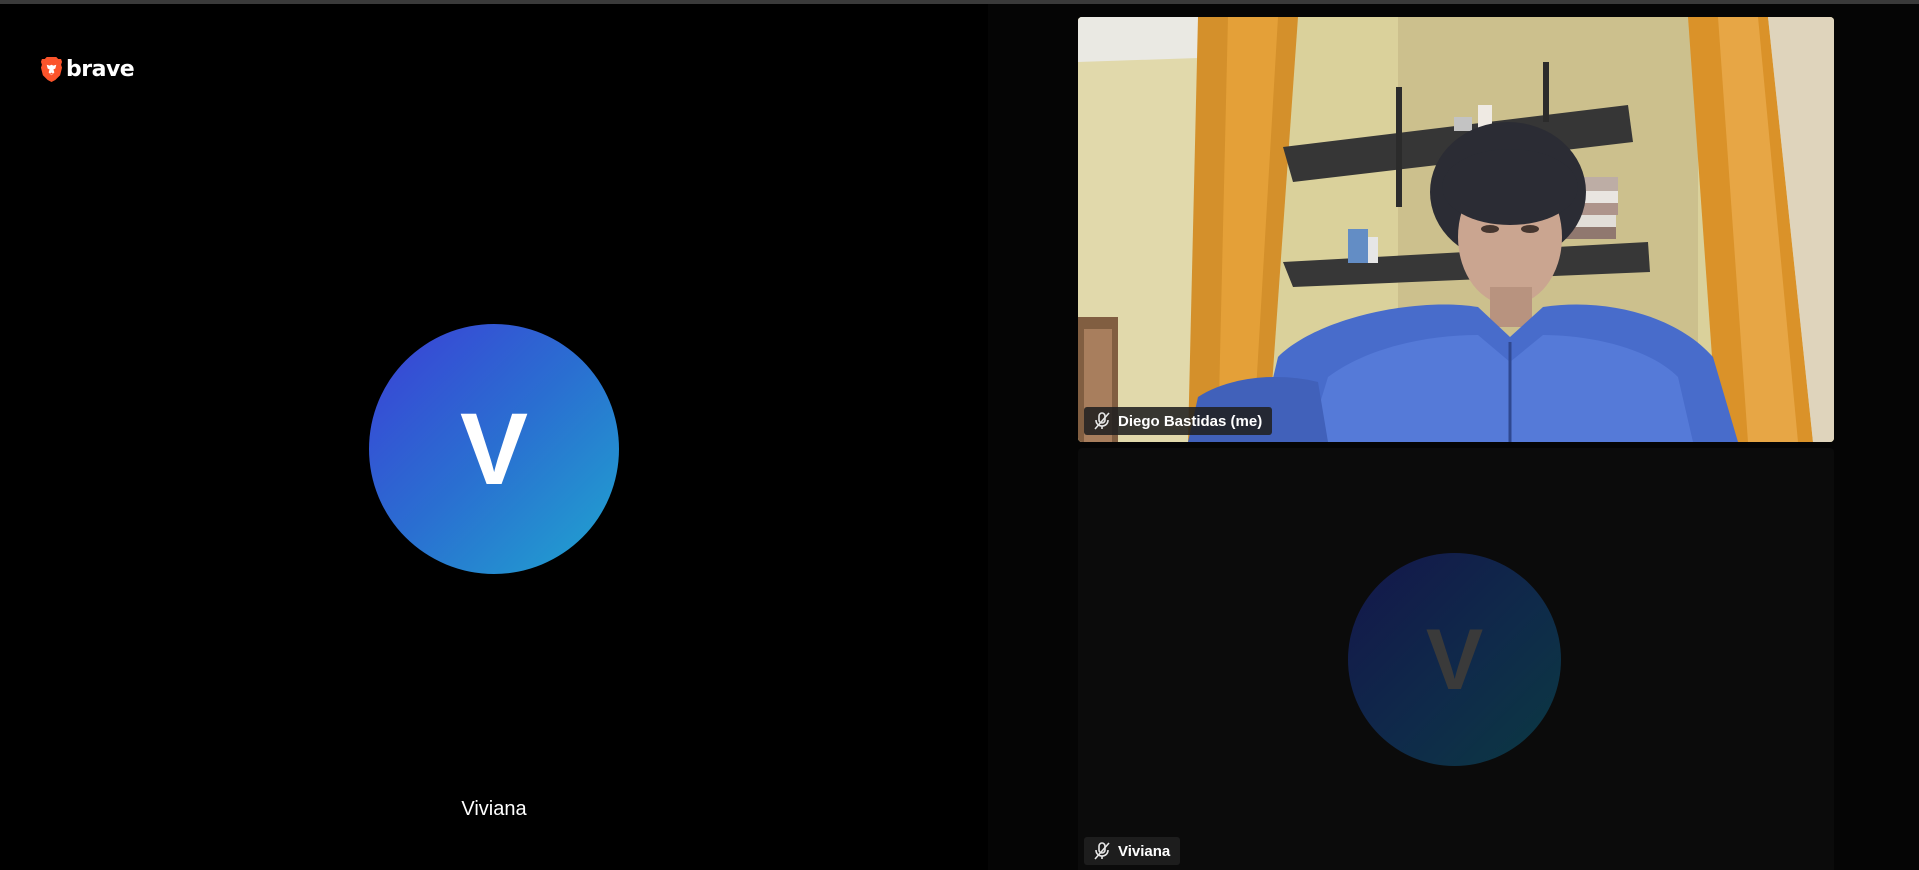 The image size is (1919, 870). I want to click on main-avatar-initial: V, so click(494, 449).